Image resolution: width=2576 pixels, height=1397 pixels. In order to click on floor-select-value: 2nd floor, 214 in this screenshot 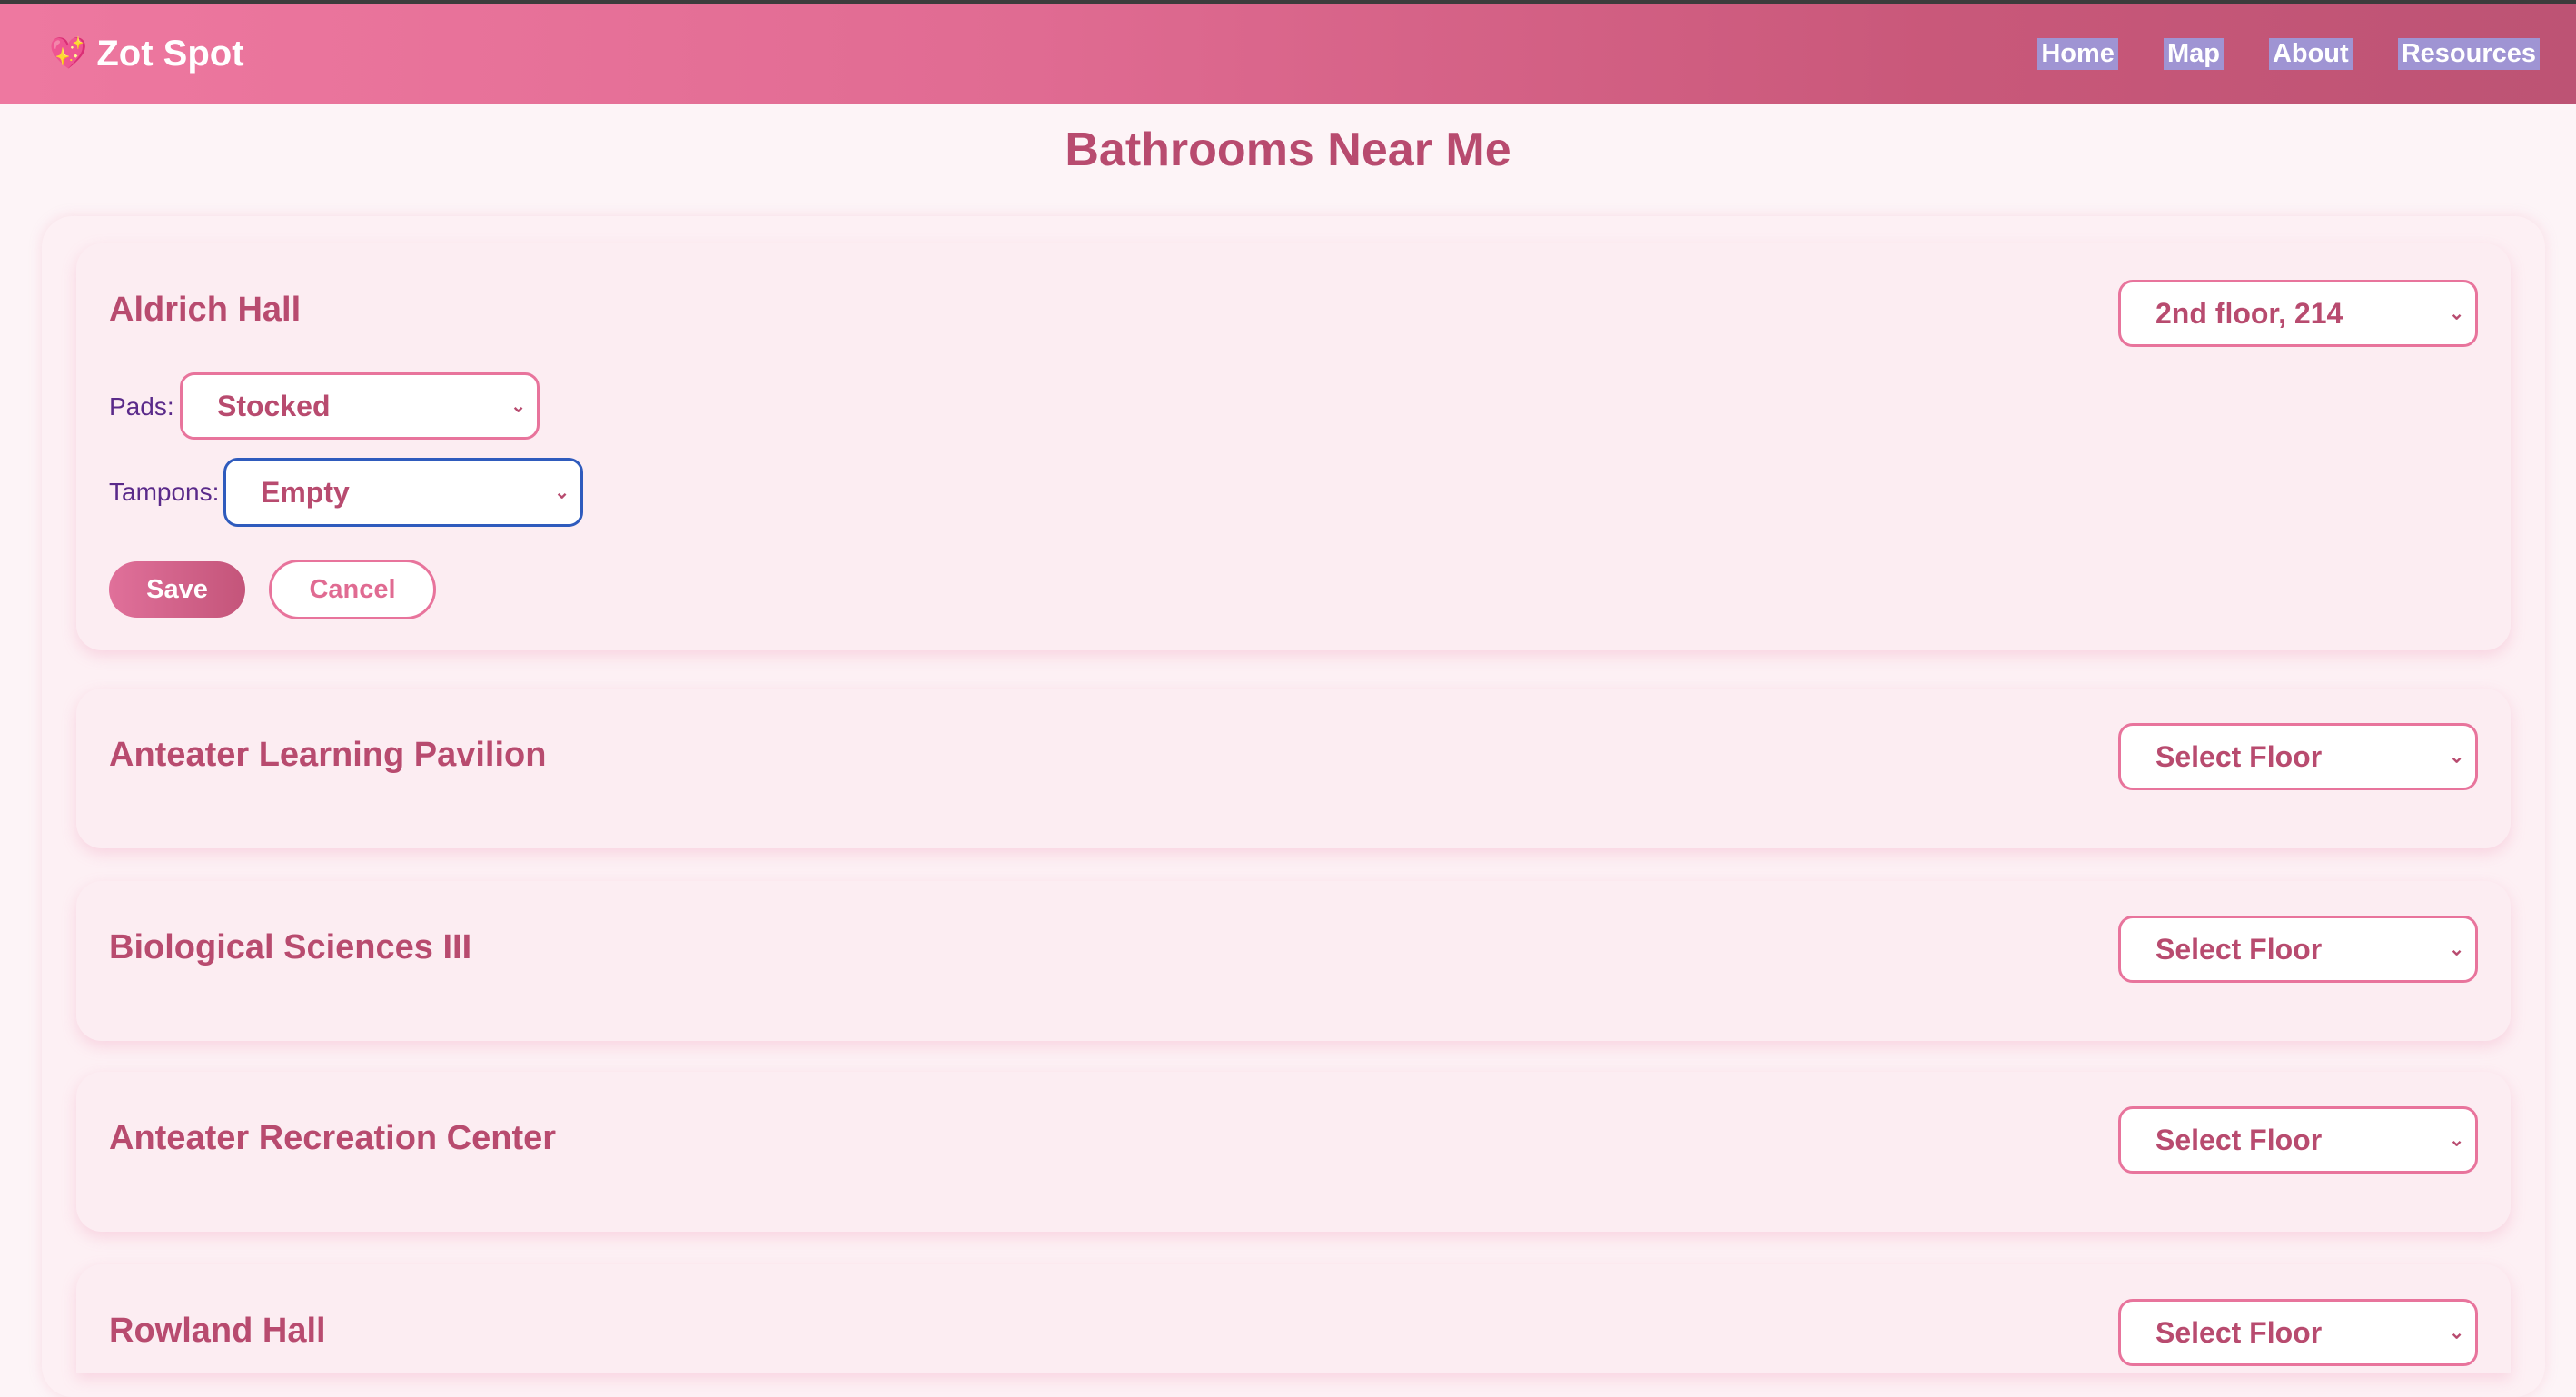, I will do `click(2249, 313)`.